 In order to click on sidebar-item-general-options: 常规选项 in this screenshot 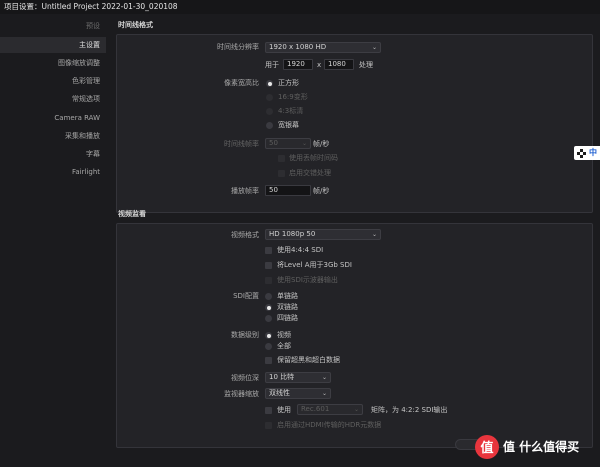, I will do `click(50, 99)`.